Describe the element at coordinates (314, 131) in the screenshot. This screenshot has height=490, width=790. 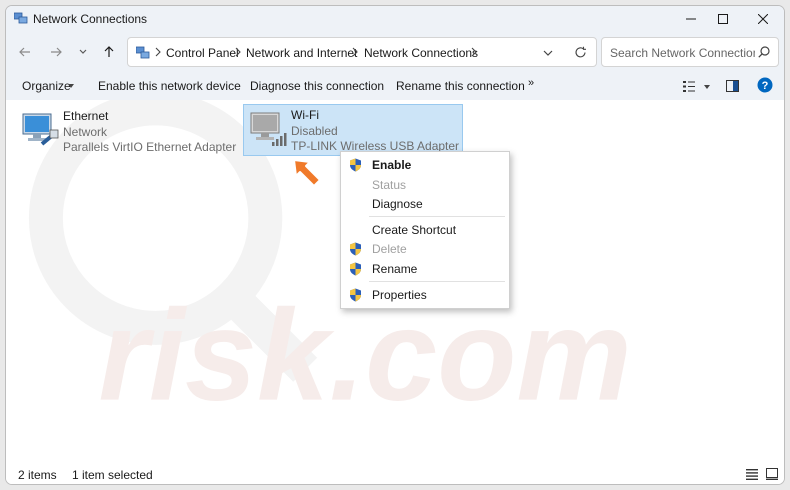
I see `connection-status: Disabled` at that location.